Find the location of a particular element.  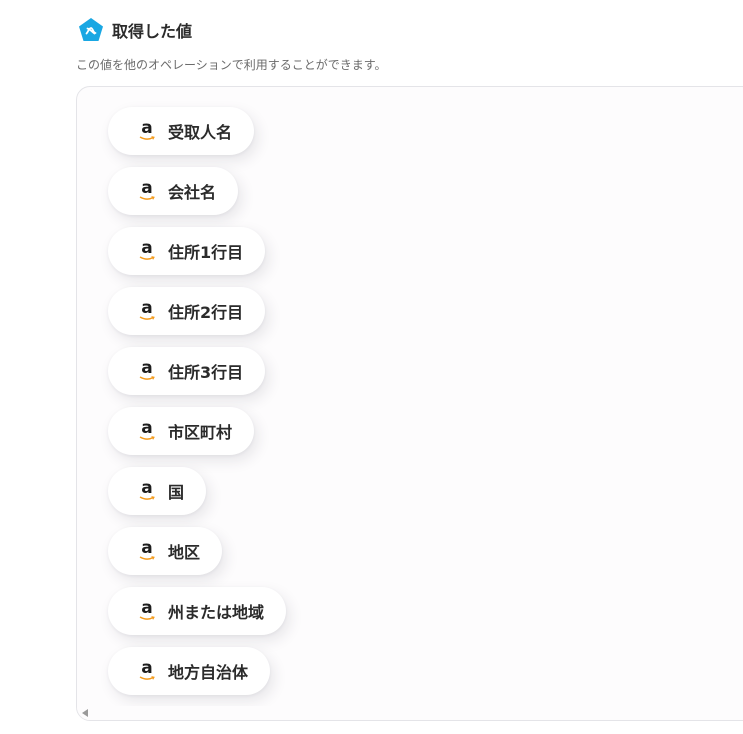

value-chip: a 受取人名 is located at coordinates (181, 131).